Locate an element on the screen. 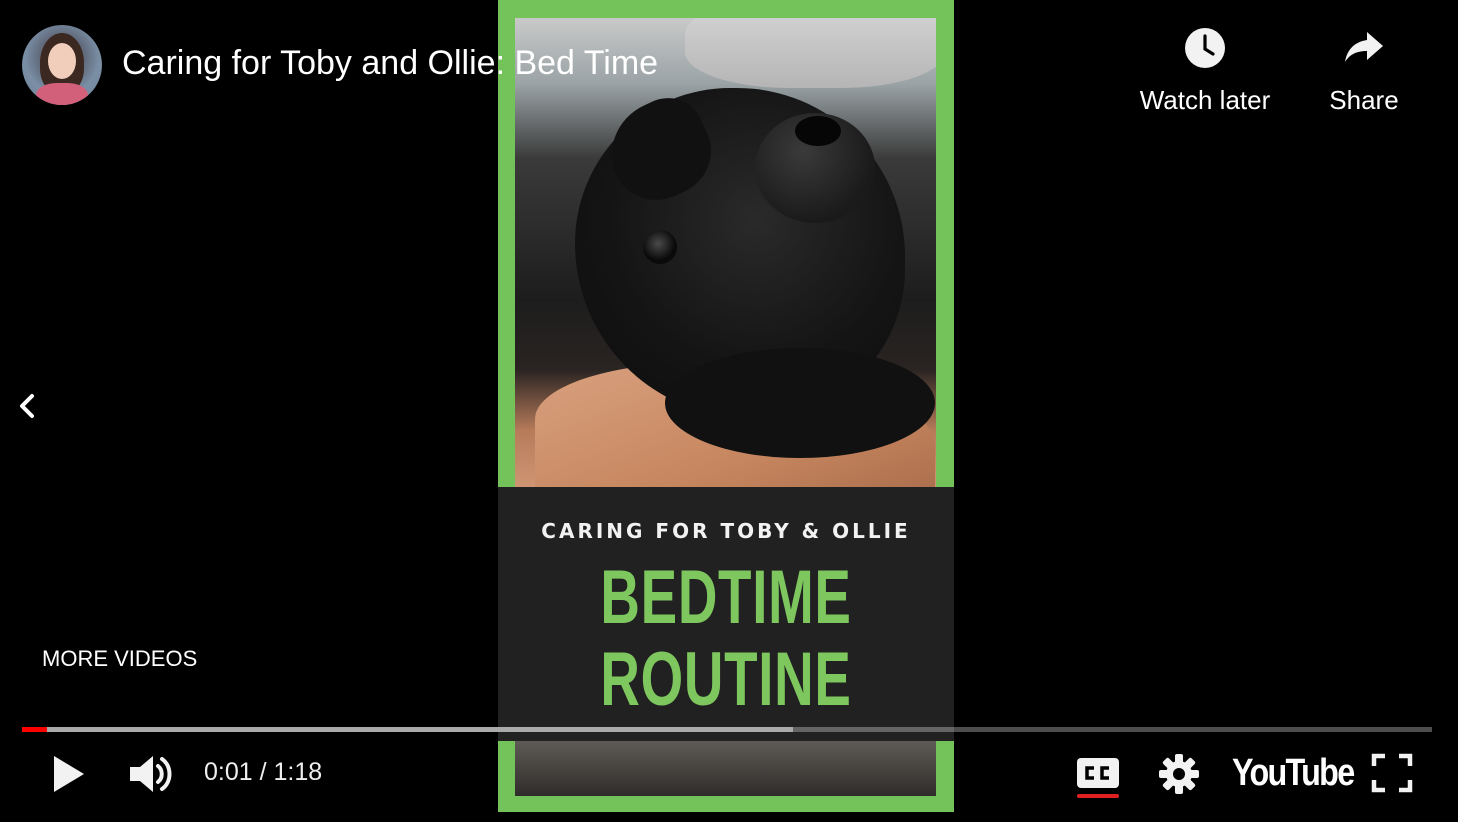 The height and width of the screenshot is (822, 1458). watch-later-button: Watch later is located at coordinates (1205, 71).